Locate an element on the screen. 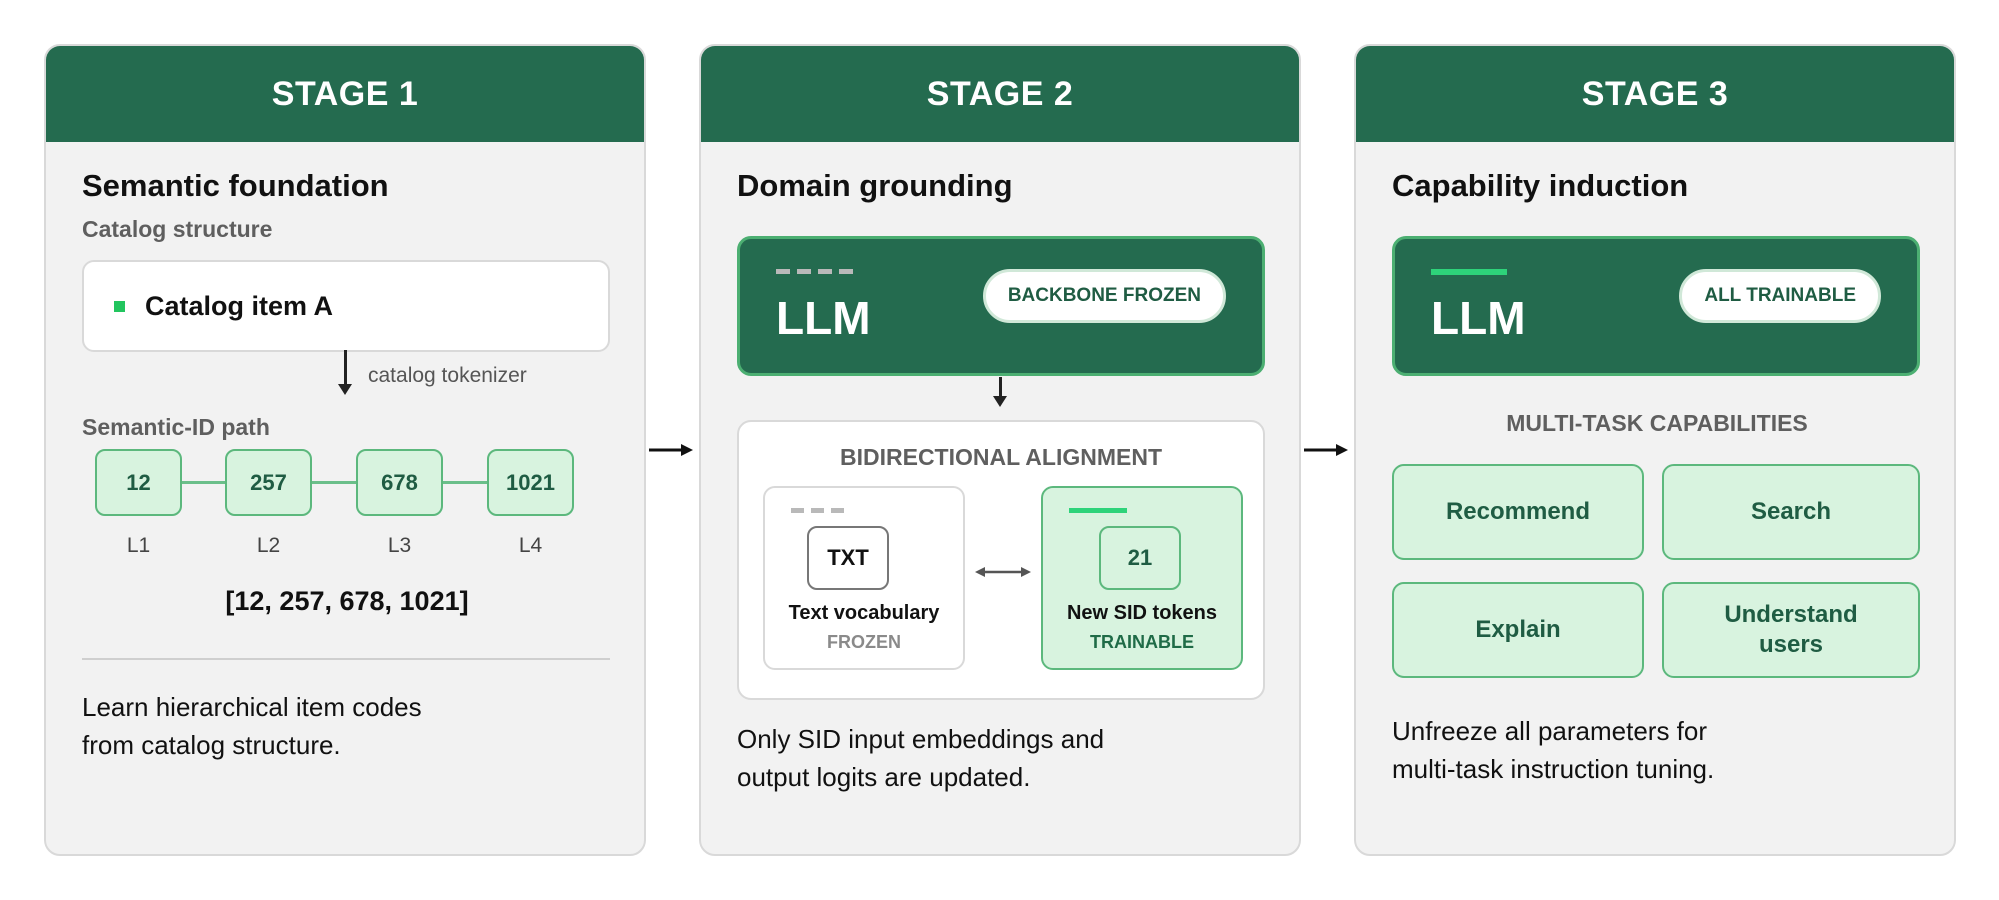 The width and height of the screenshot is (1999, 900). stage-1-header: STAGE 1 is located at coordinates (345, 94).